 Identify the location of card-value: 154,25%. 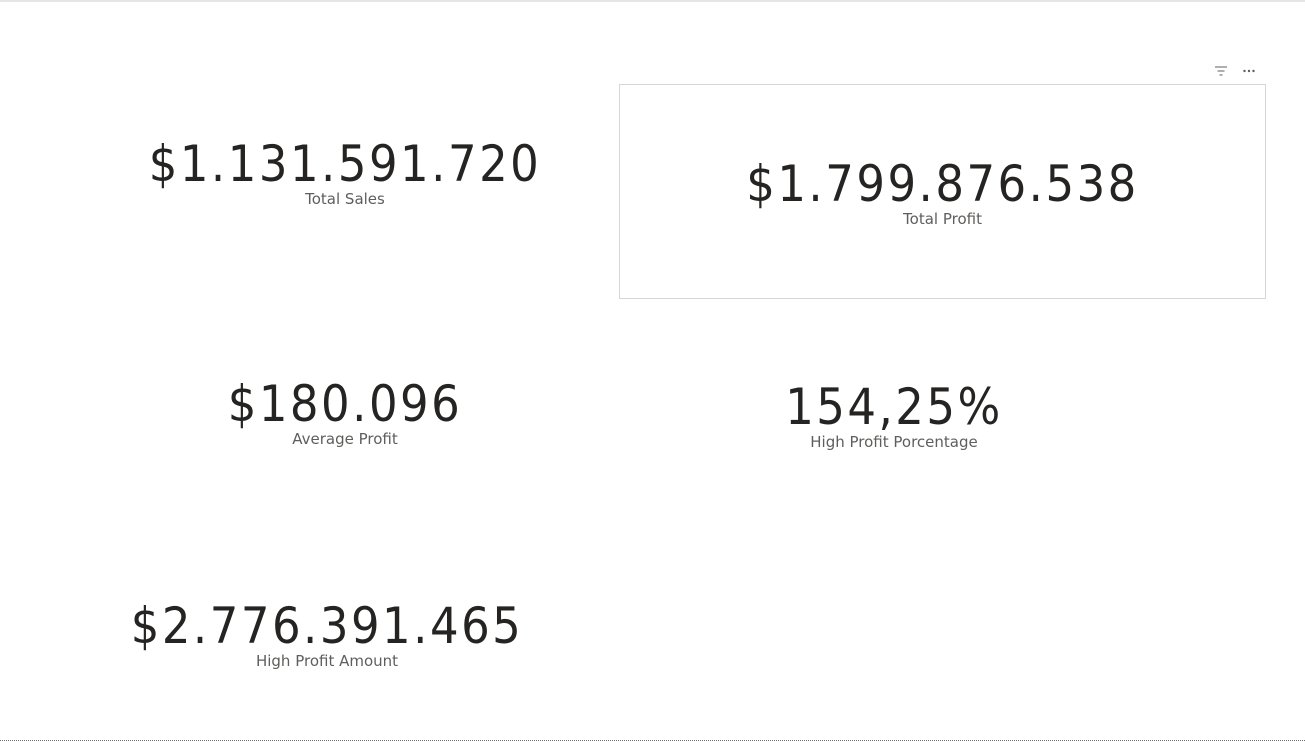
(894, 407).